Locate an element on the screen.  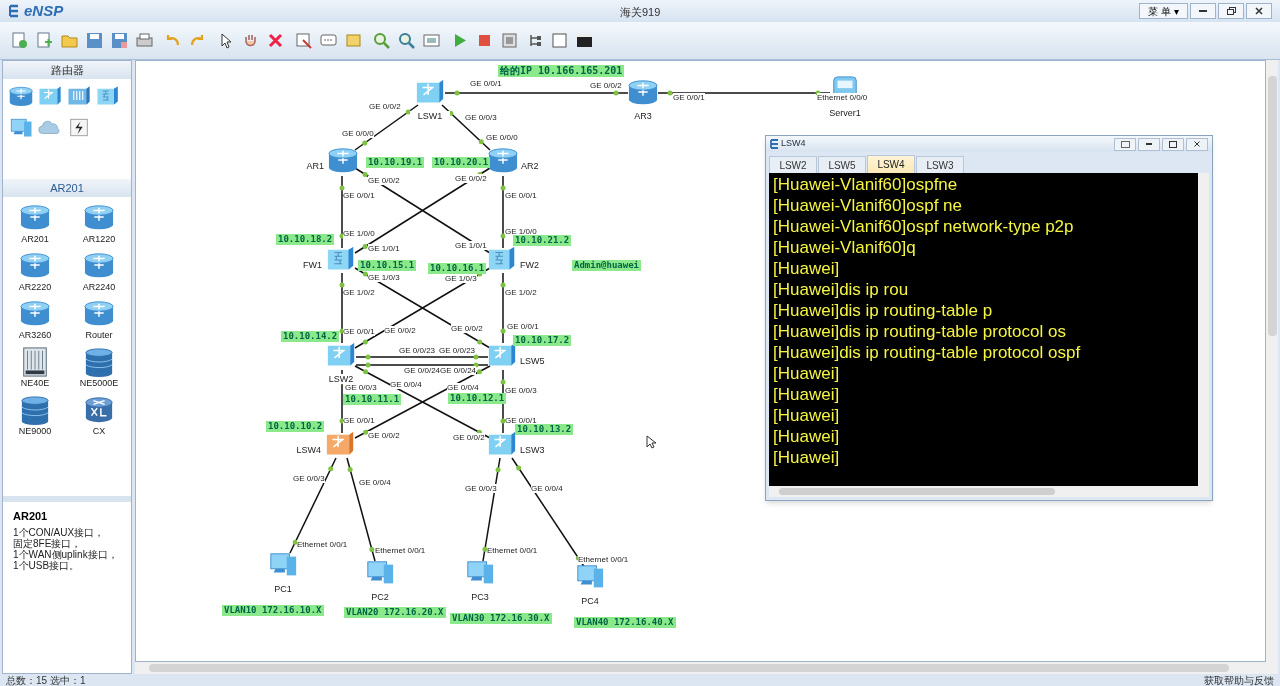
text-note: 10.10.15.1 is located at coordinates (387, 265).